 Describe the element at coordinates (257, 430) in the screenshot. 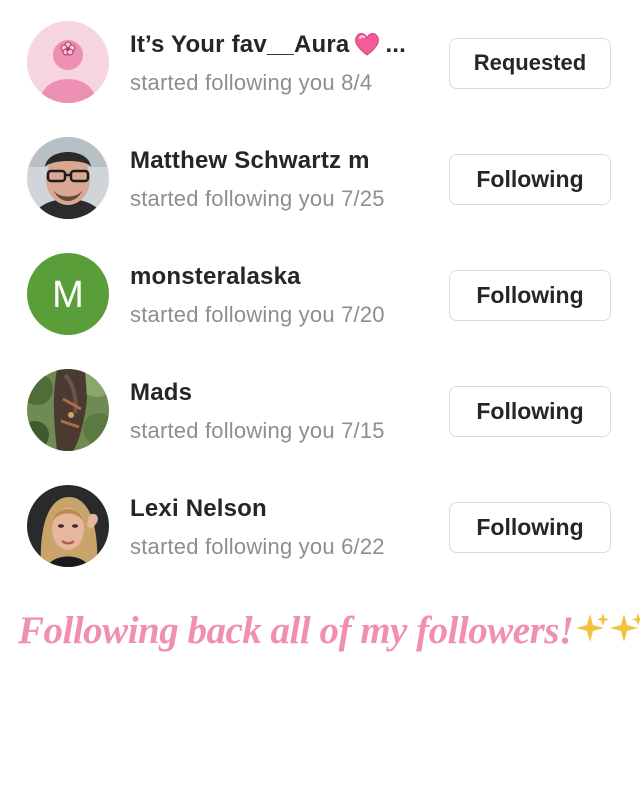

I see `activity-text: started following you 7/15` at that location.